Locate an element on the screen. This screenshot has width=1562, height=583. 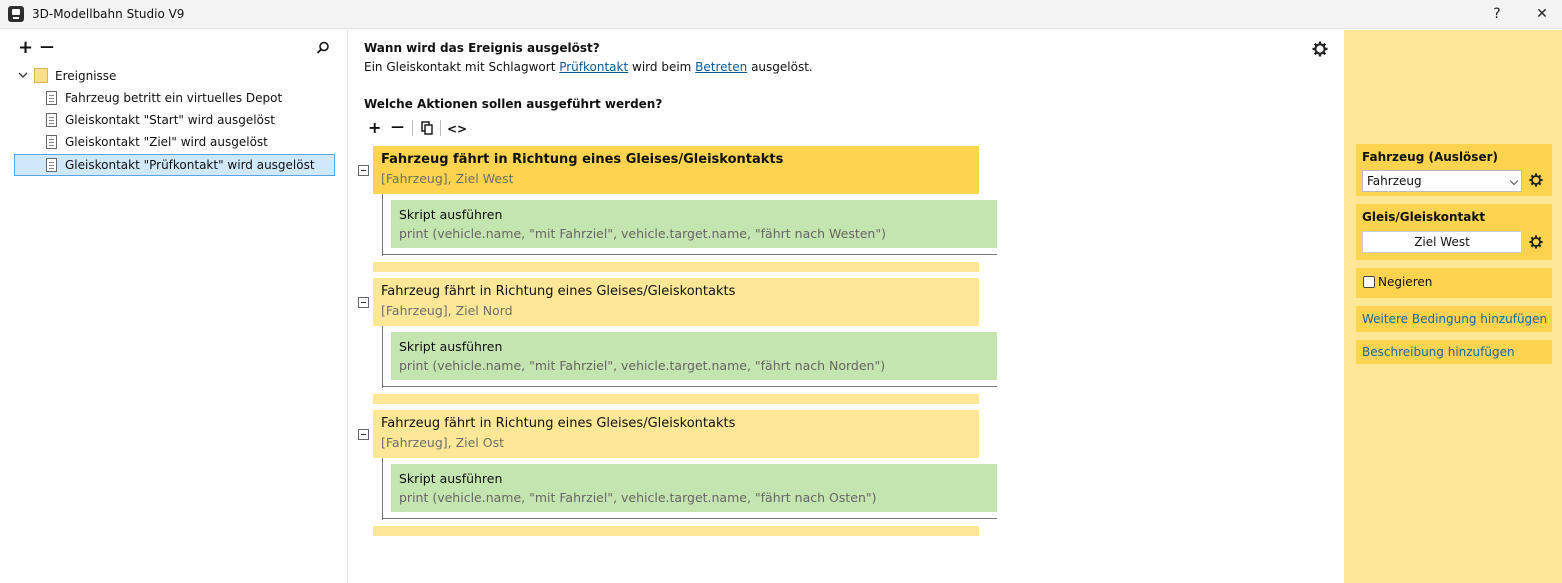
negate-section: Negieren is located at coordinates (1454, 283).